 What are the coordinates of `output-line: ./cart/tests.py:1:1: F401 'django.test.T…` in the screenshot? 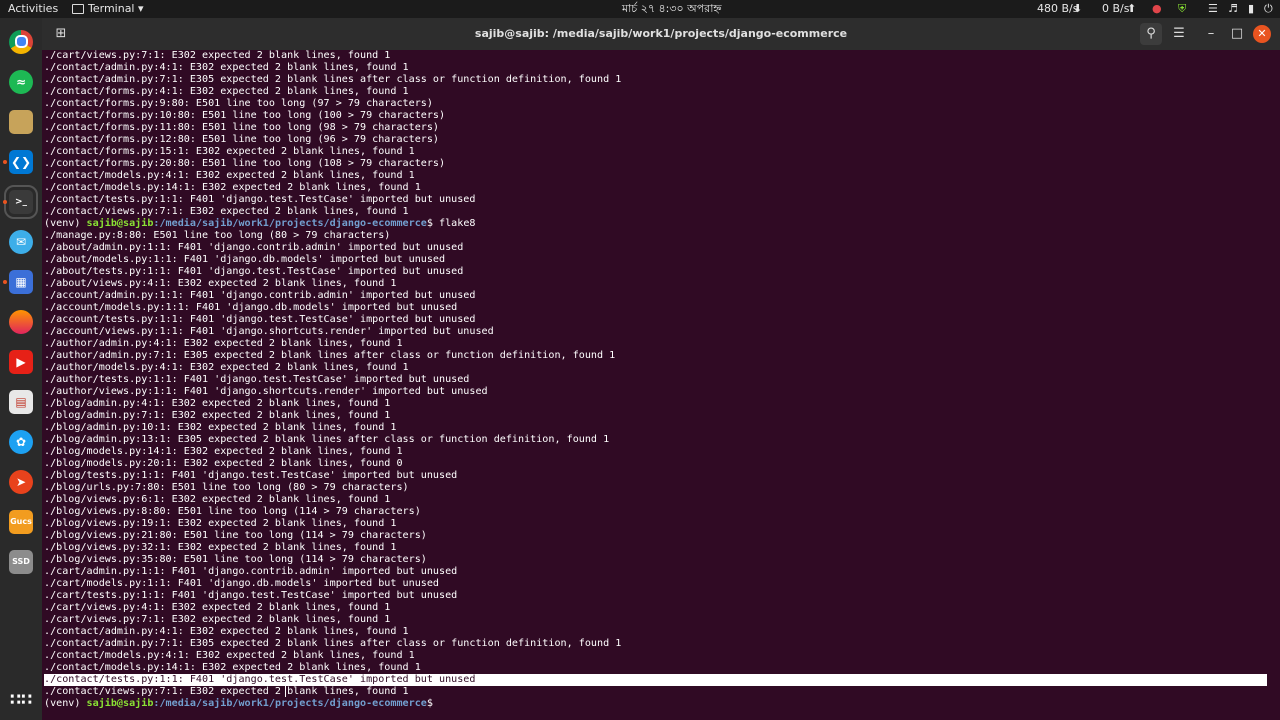 It's located at (251, 595).